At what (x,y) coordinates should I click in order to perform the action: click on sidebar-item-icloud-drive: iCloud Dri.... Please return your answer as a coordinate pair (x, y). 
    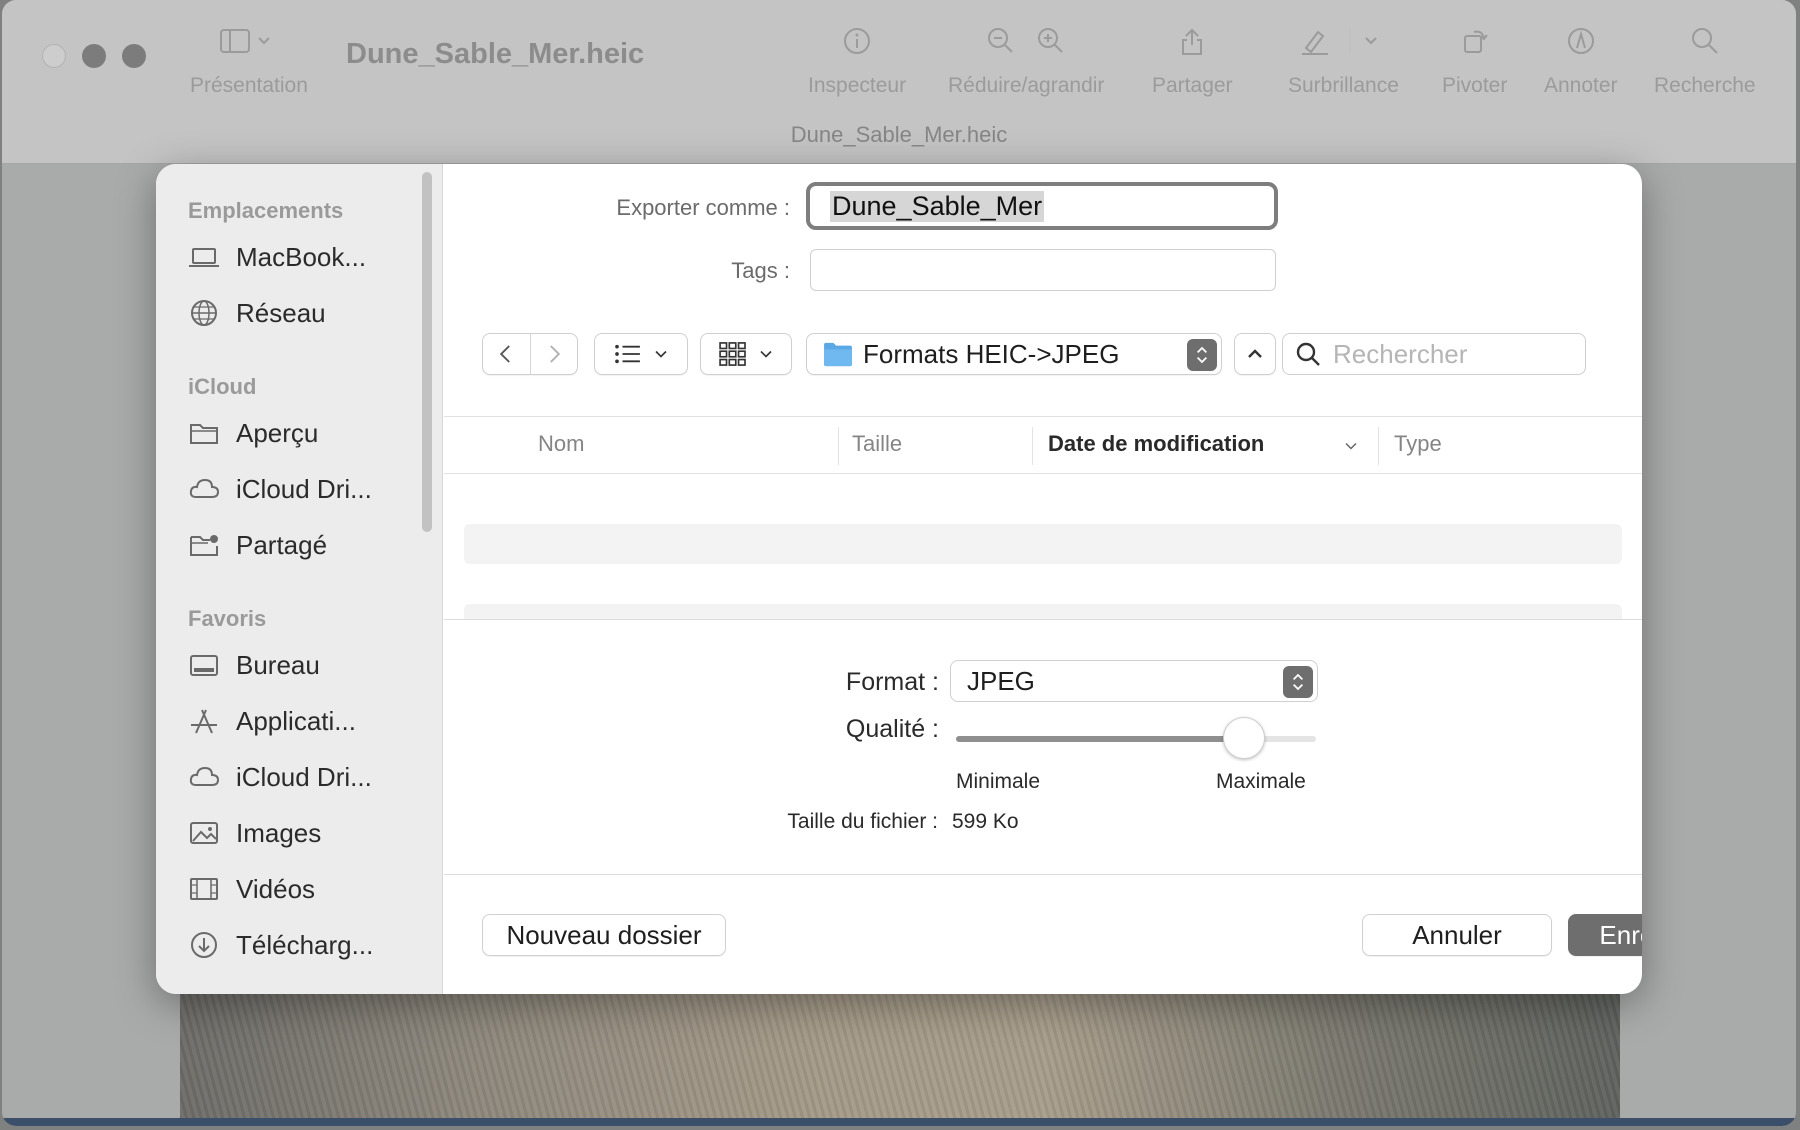
    Looking at the image, I should click on (280, 489).